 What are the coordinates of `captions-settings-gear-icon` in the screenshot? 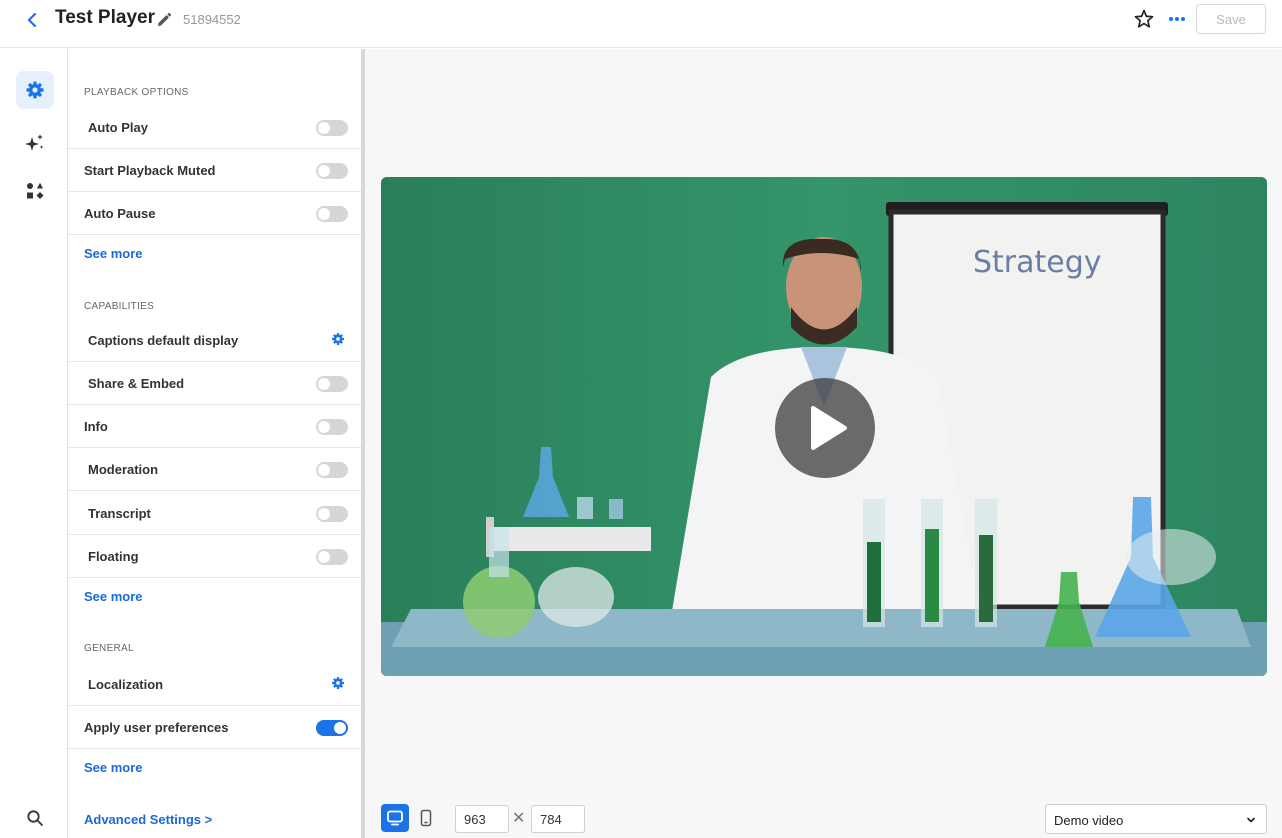 It's located at (338, 339).